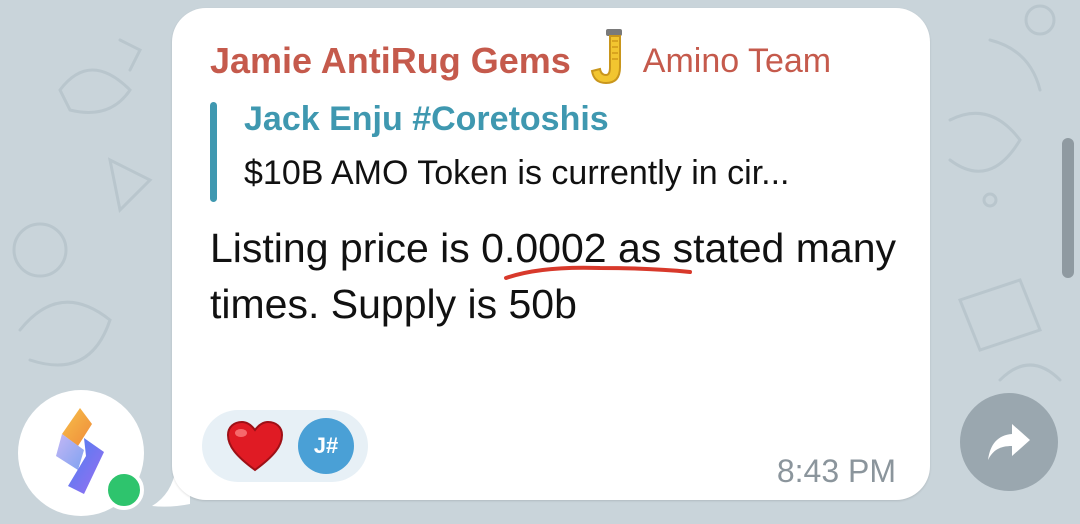  I want to click on forward-arrow-icon, so click(1009, 442).